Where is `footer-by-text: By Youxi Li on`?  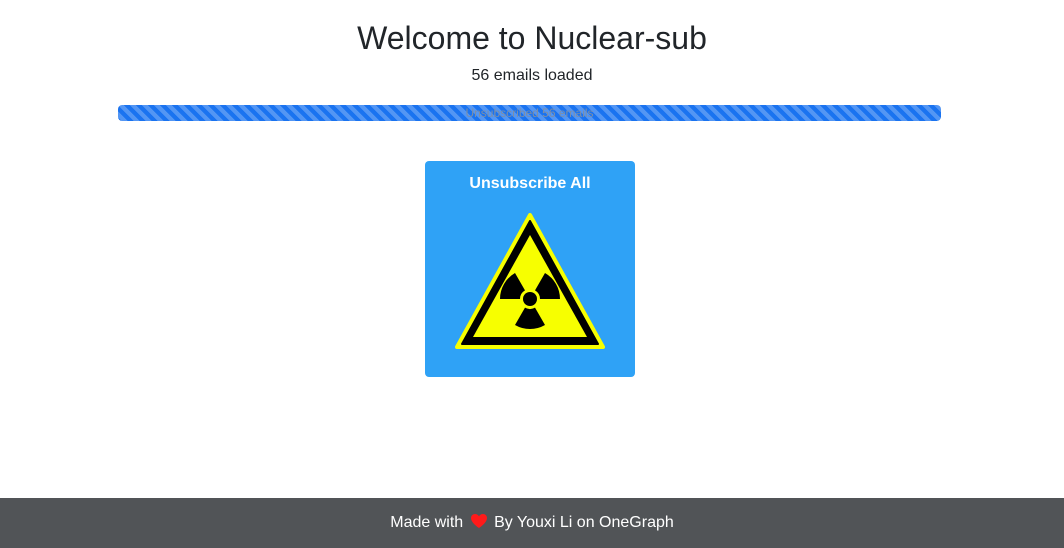 footer-by-text: By Youxi Li on is located at coordinates (544, 522).